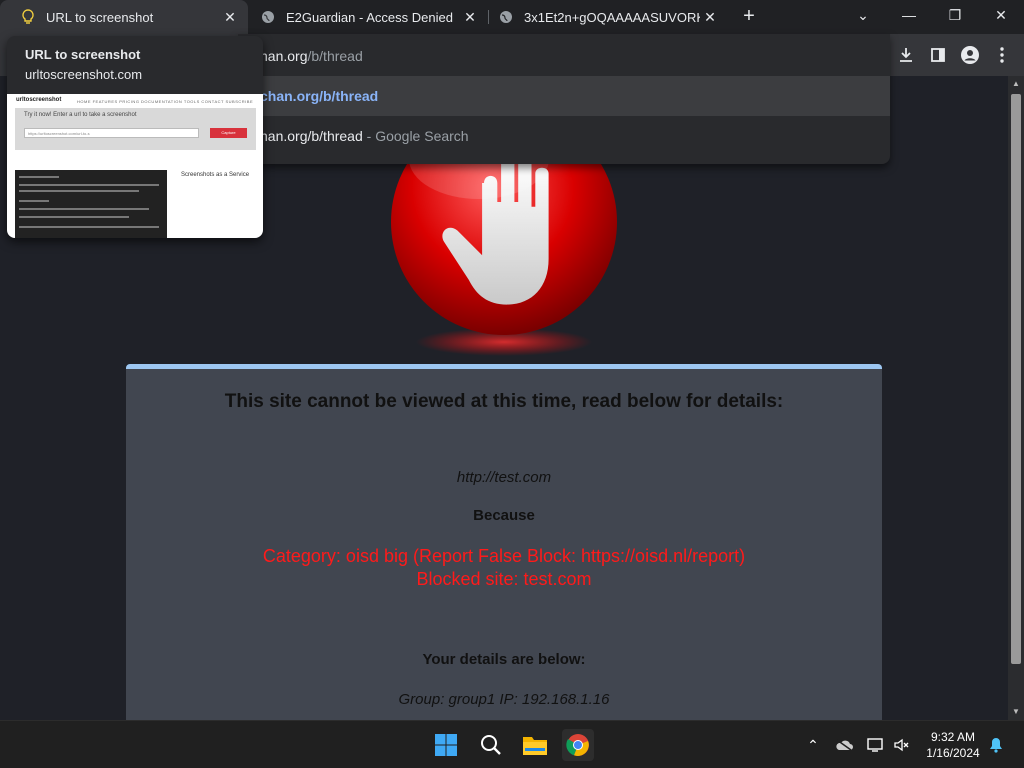 The image size is (1024, 768). Describe the element at coordinates (876, 745) in the screenshot. I see `network-icon` at that location.